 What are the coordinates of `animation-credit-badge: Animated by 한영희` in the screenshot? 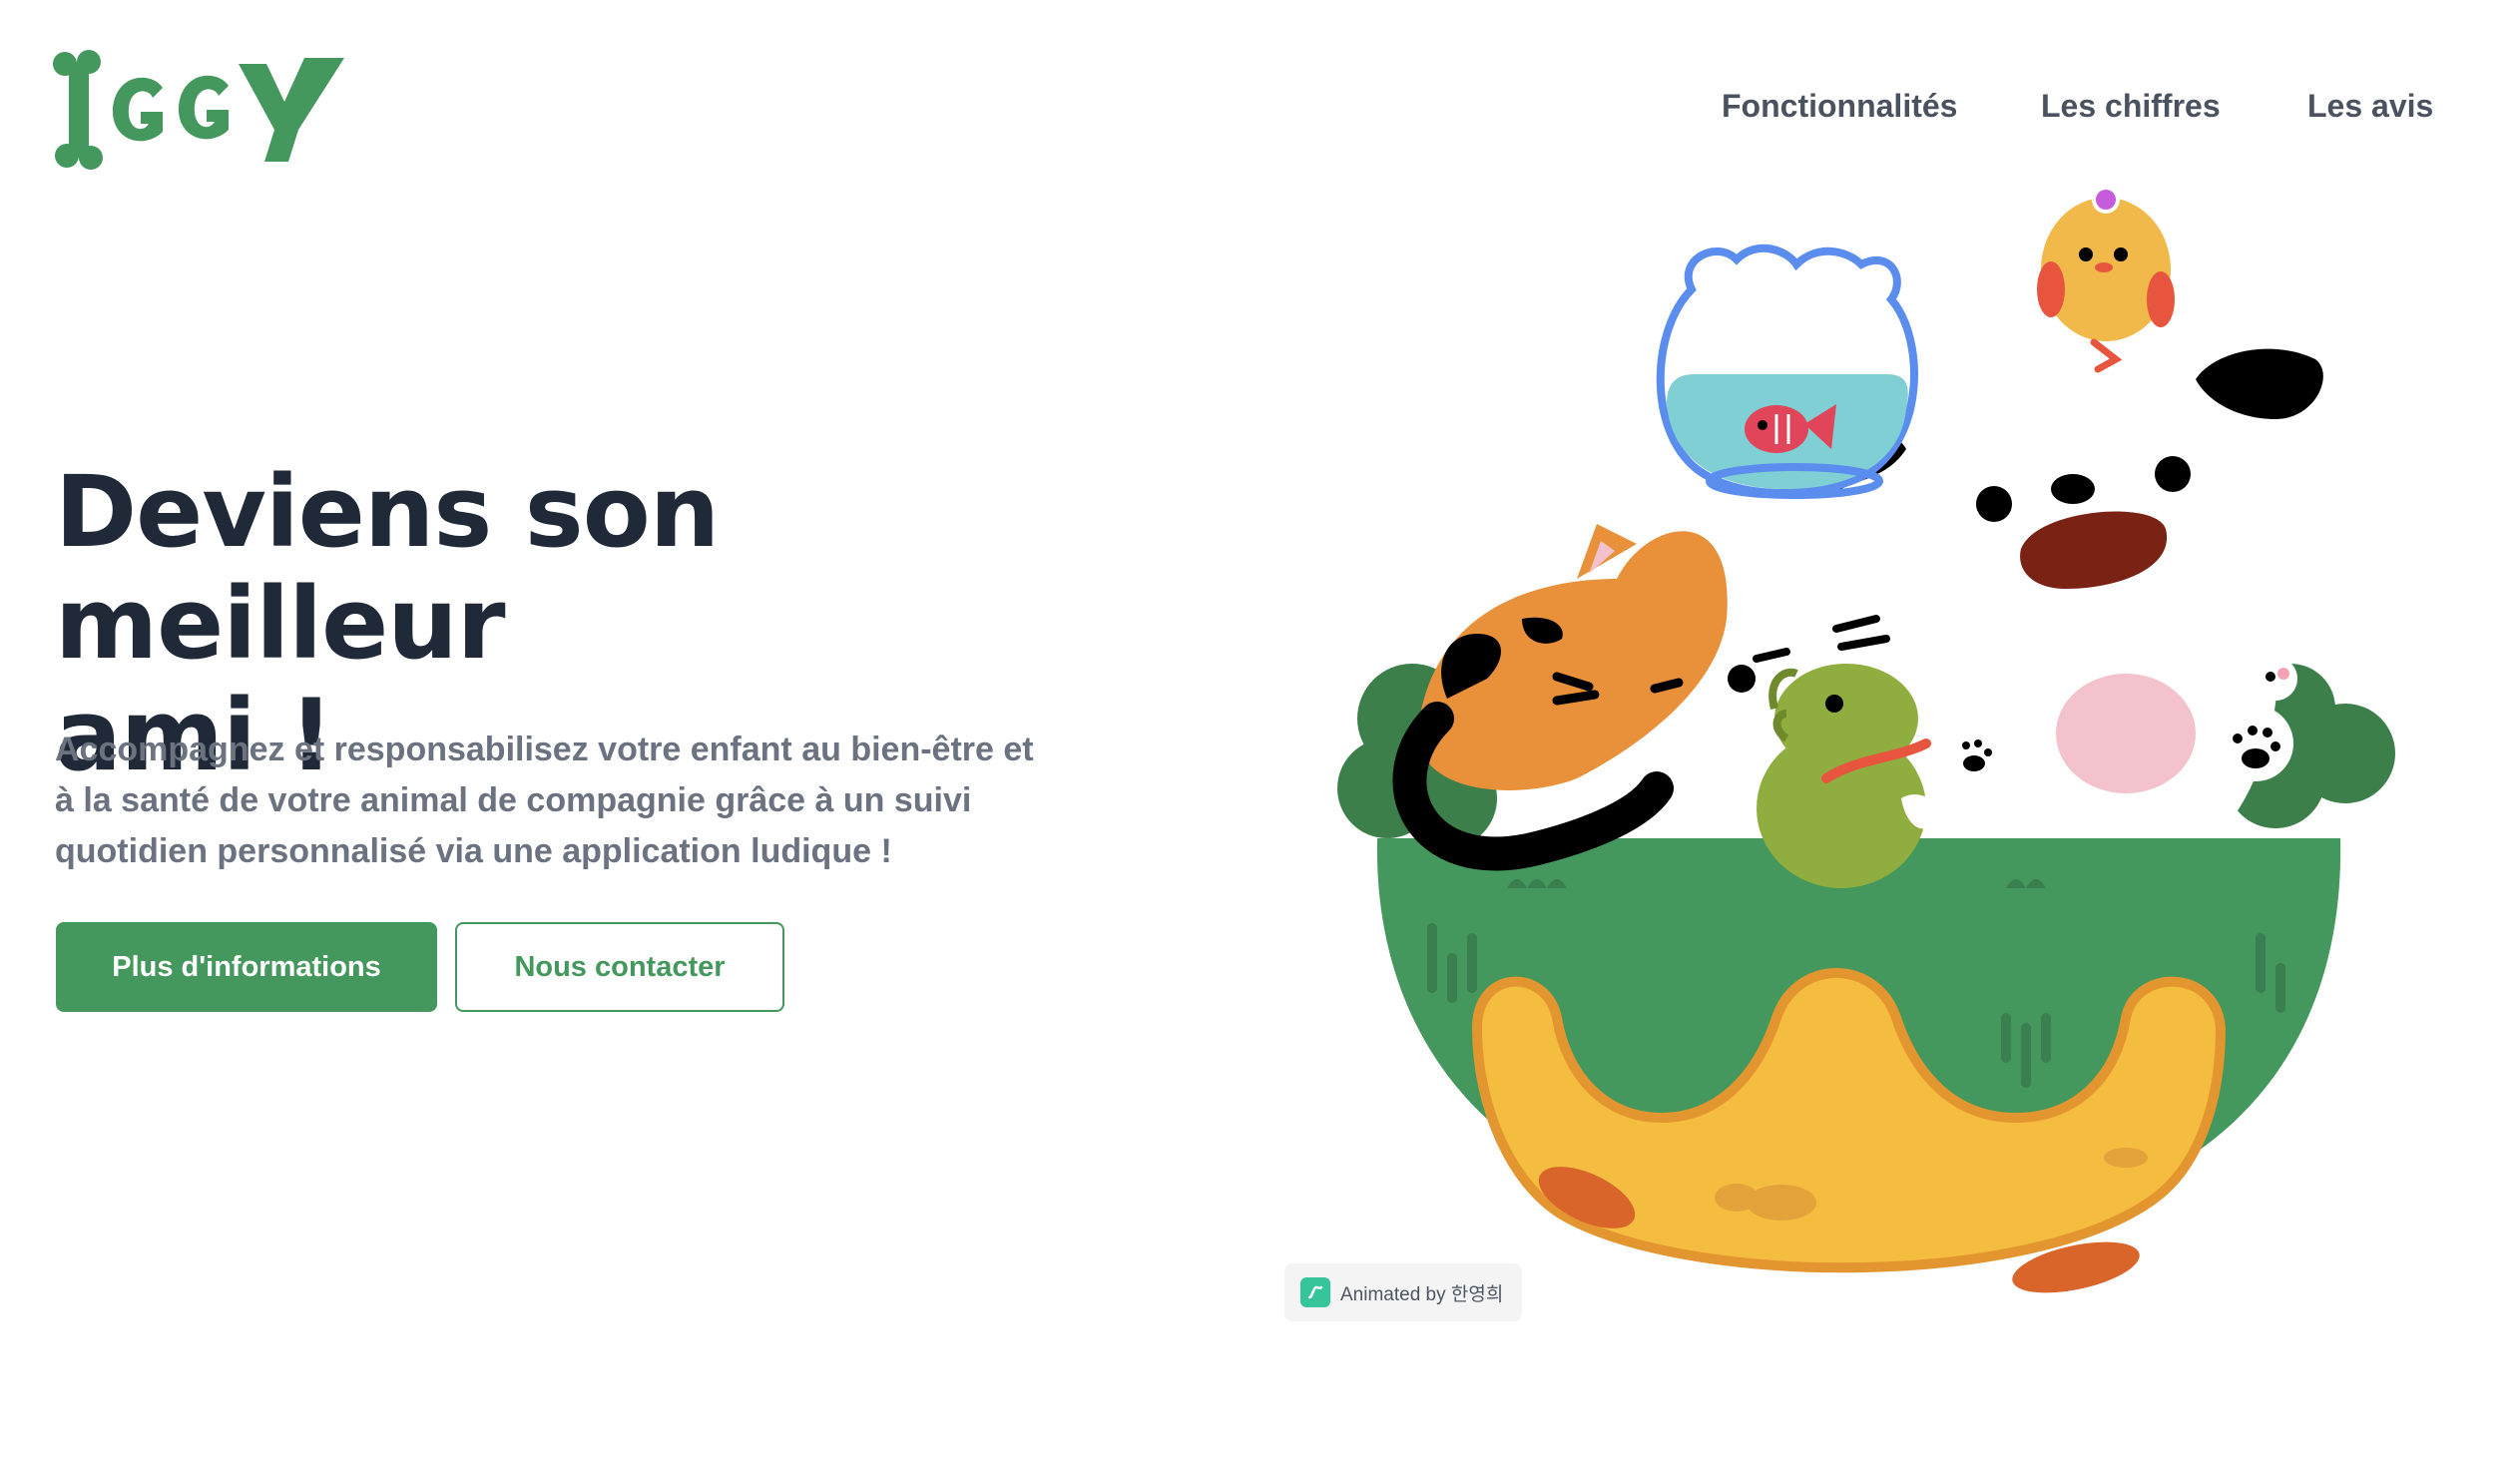 It's located at (1403, 1292).